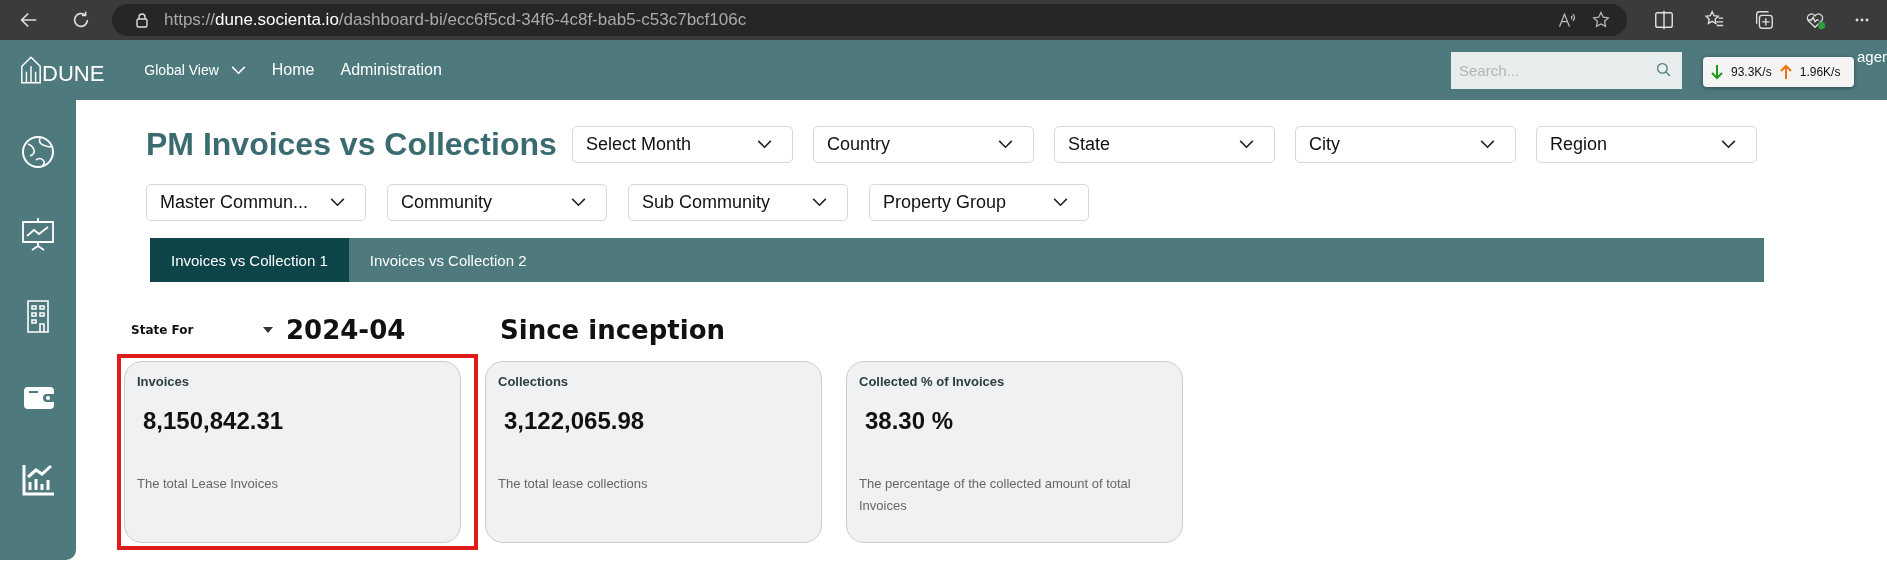  I want to click on split-screen-icon, so click(1664, 20).